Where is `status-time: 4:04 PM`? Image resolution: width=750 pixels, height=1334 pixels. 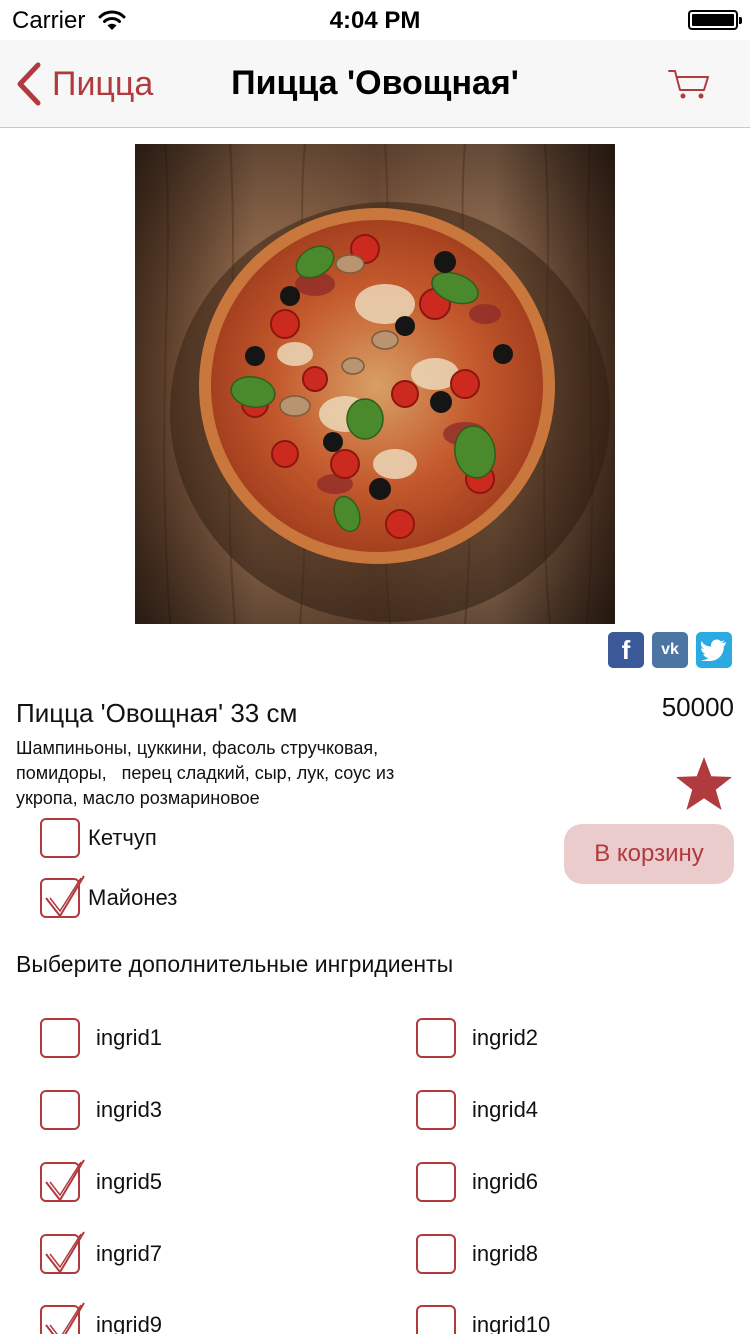
status-time: 4:04 PM is located at coordinates (375, 20).